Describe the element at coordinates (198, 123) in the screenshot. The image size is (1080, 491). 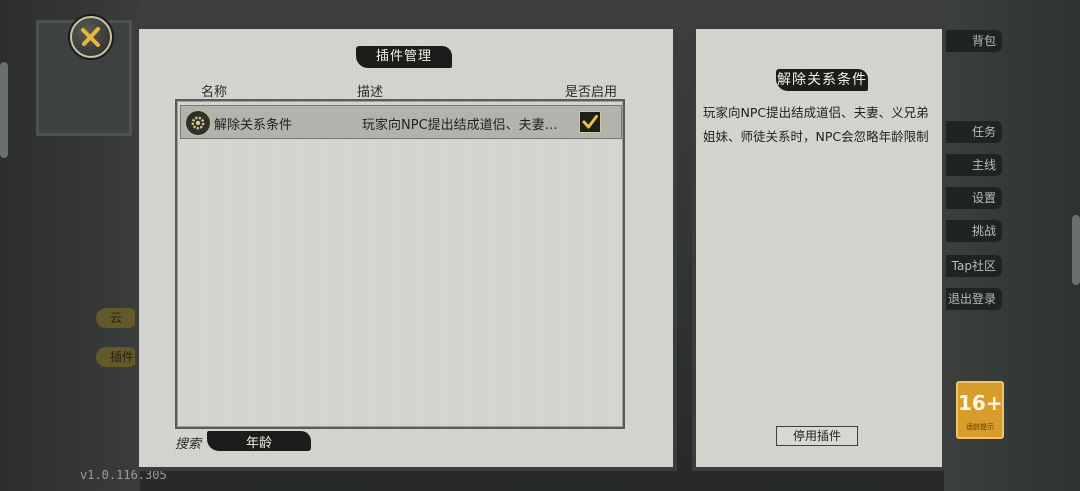
I see `gear-icon` at that location.